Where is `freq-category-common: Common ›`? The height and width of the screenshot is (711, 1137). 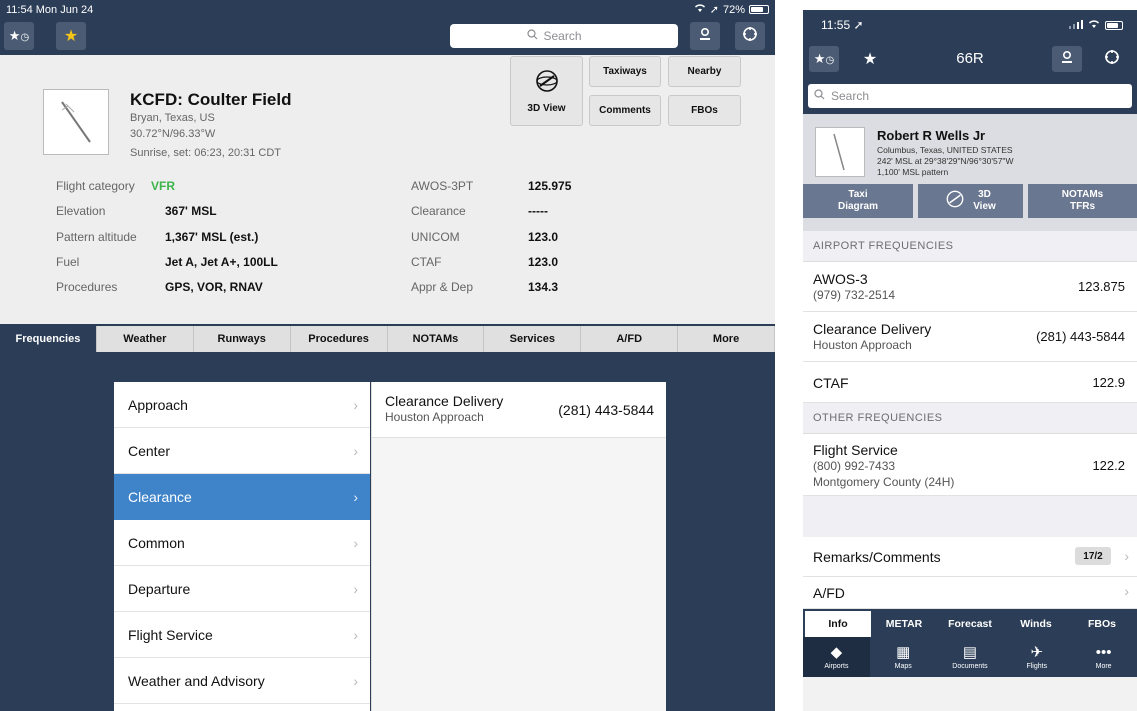 freq-category-common: Common › is located at coordinates (242, 543).